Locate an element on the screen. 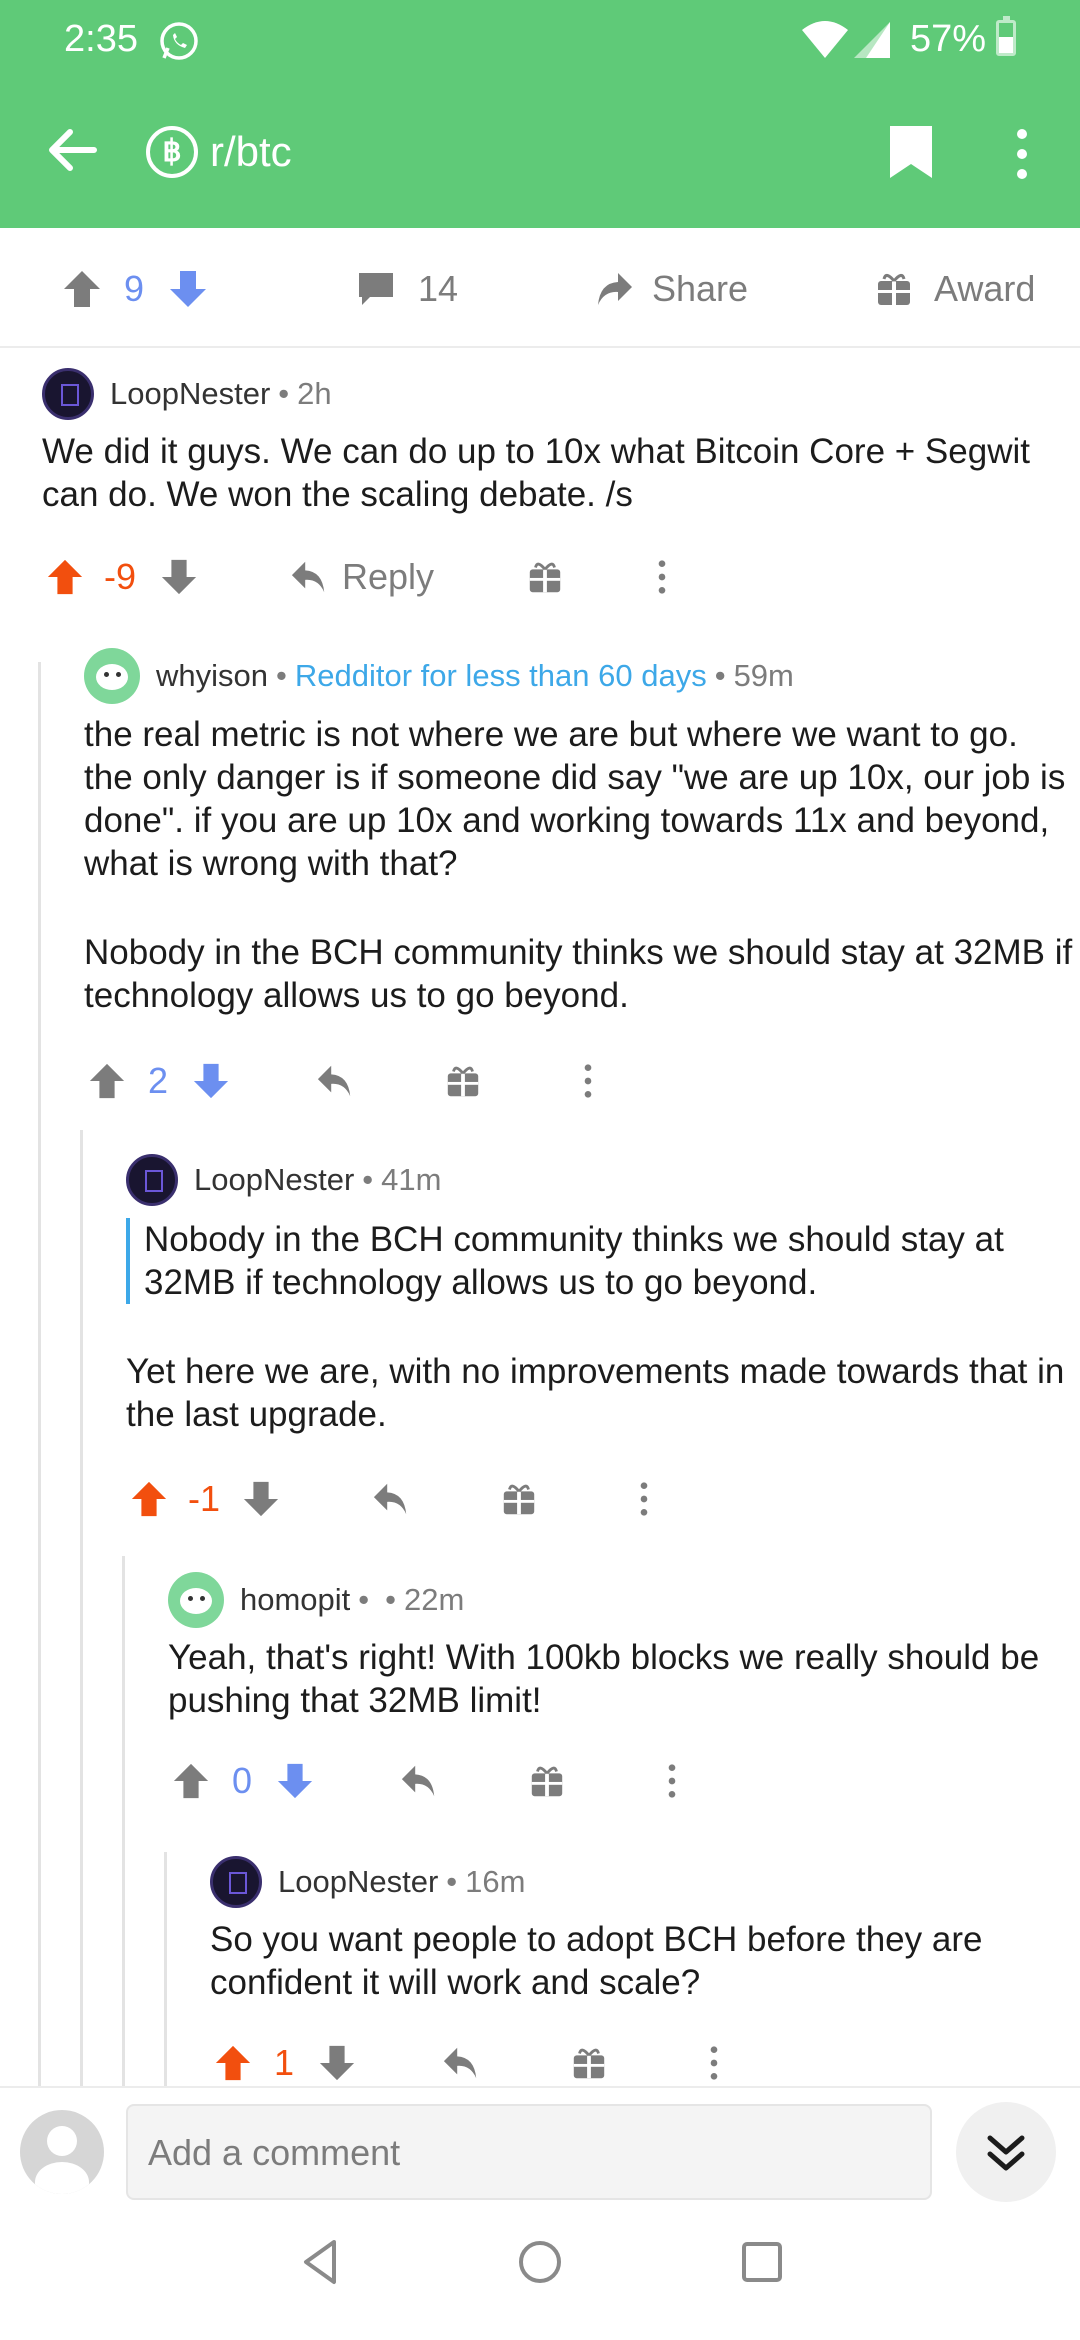 This screenshot has width=1080, height=2340. comment-header: LoopNester • 41m is located at coordinates (283, 1180).